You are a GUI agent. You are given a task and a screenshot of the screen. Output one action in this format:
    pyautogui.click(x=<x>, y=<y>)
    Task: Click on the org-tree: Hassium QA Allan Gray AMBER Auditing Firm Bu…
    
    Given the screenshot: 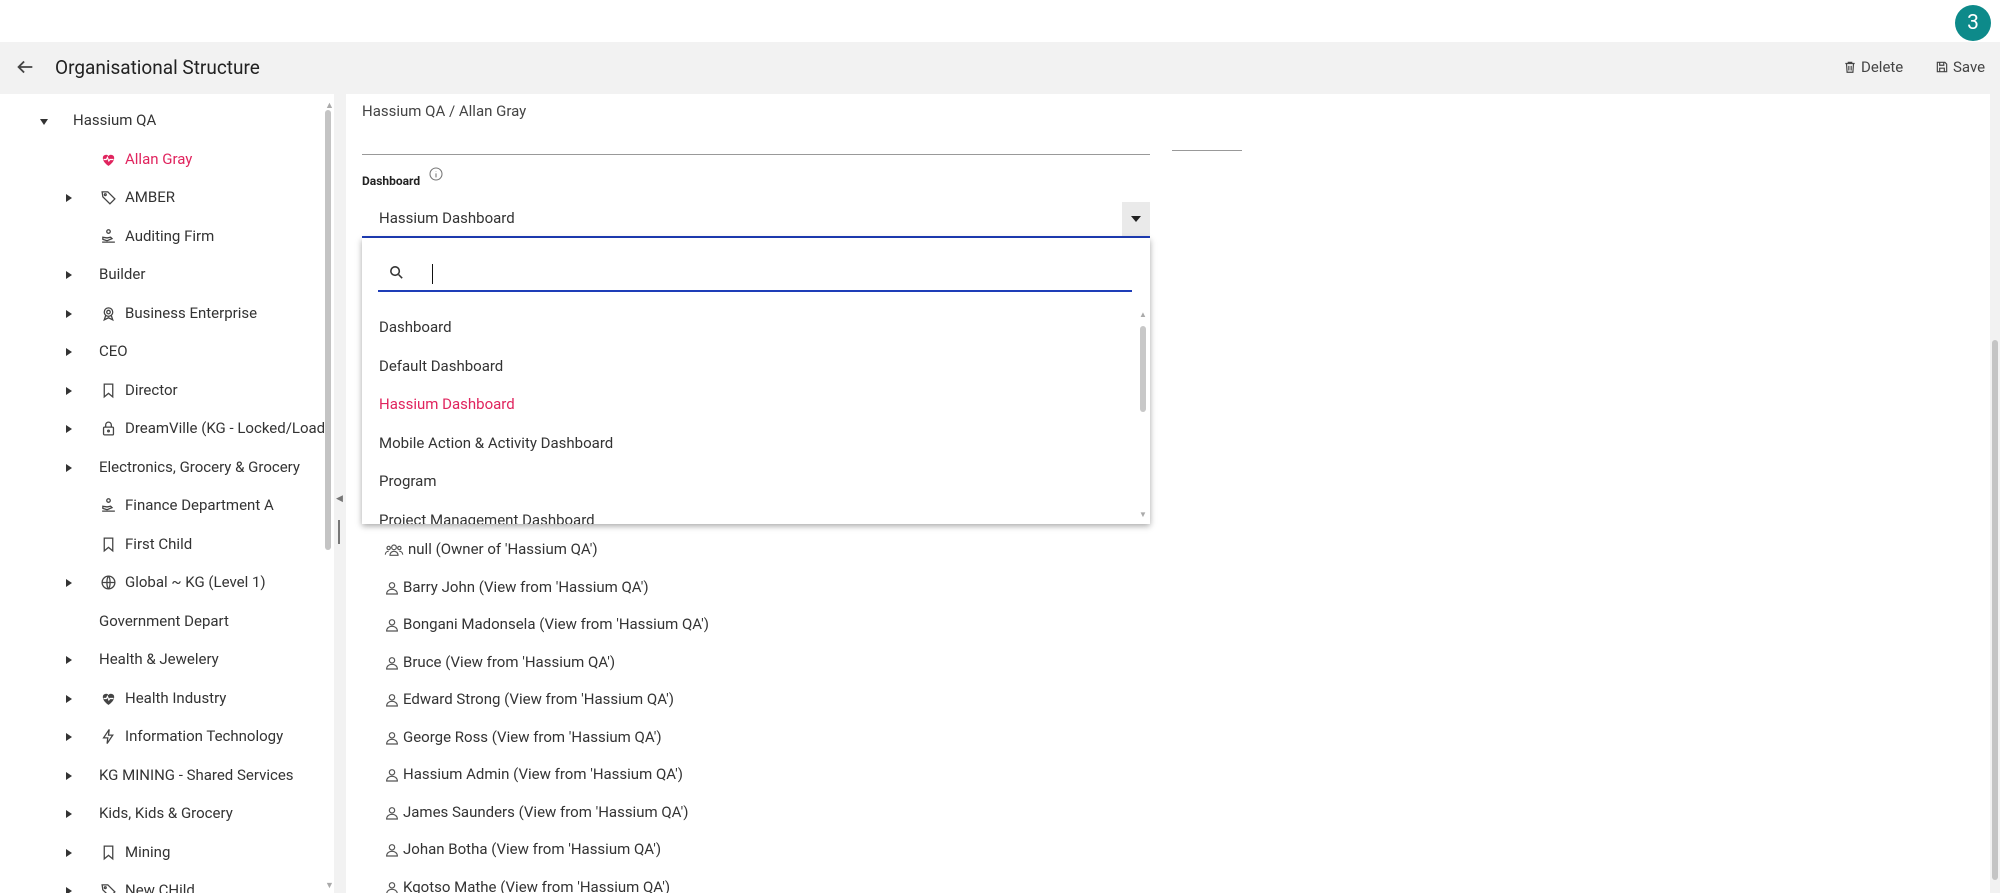 What is the action you would take?
    pyautogui.click(x=173, y=493)
    